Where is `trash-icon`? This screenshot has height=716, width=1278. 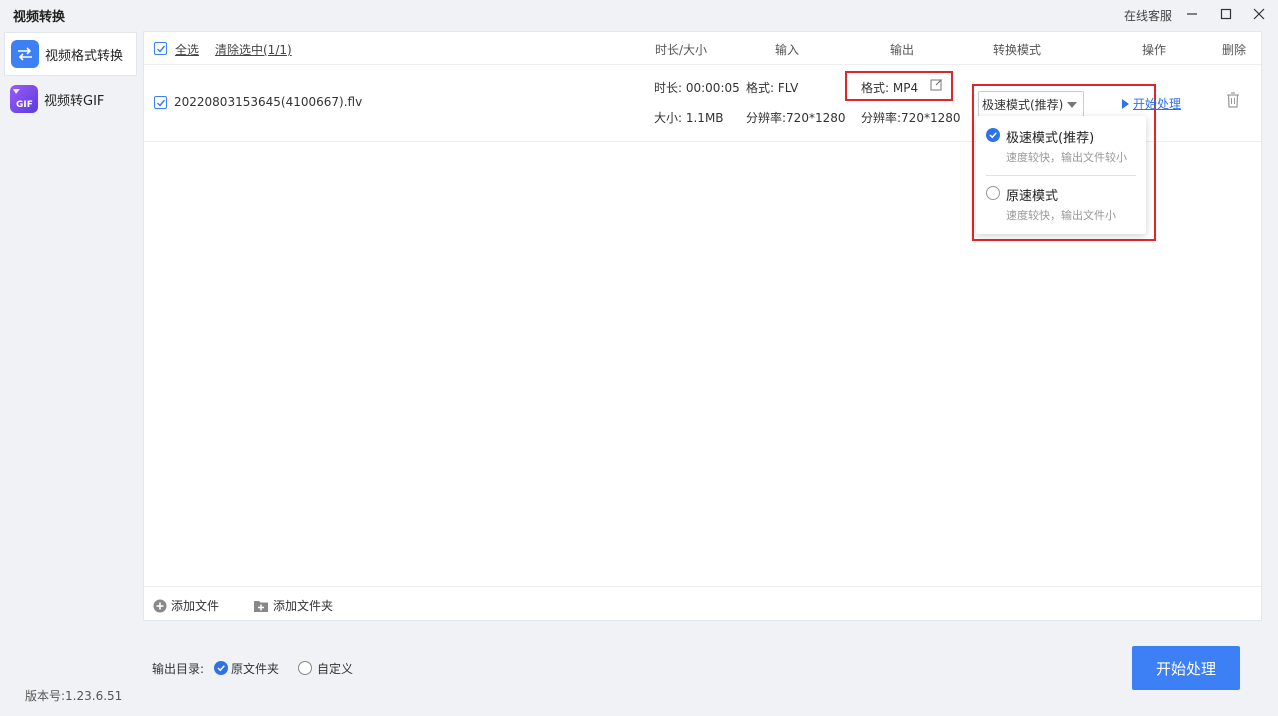 trash-icon is located at coordinates (1233, 101).